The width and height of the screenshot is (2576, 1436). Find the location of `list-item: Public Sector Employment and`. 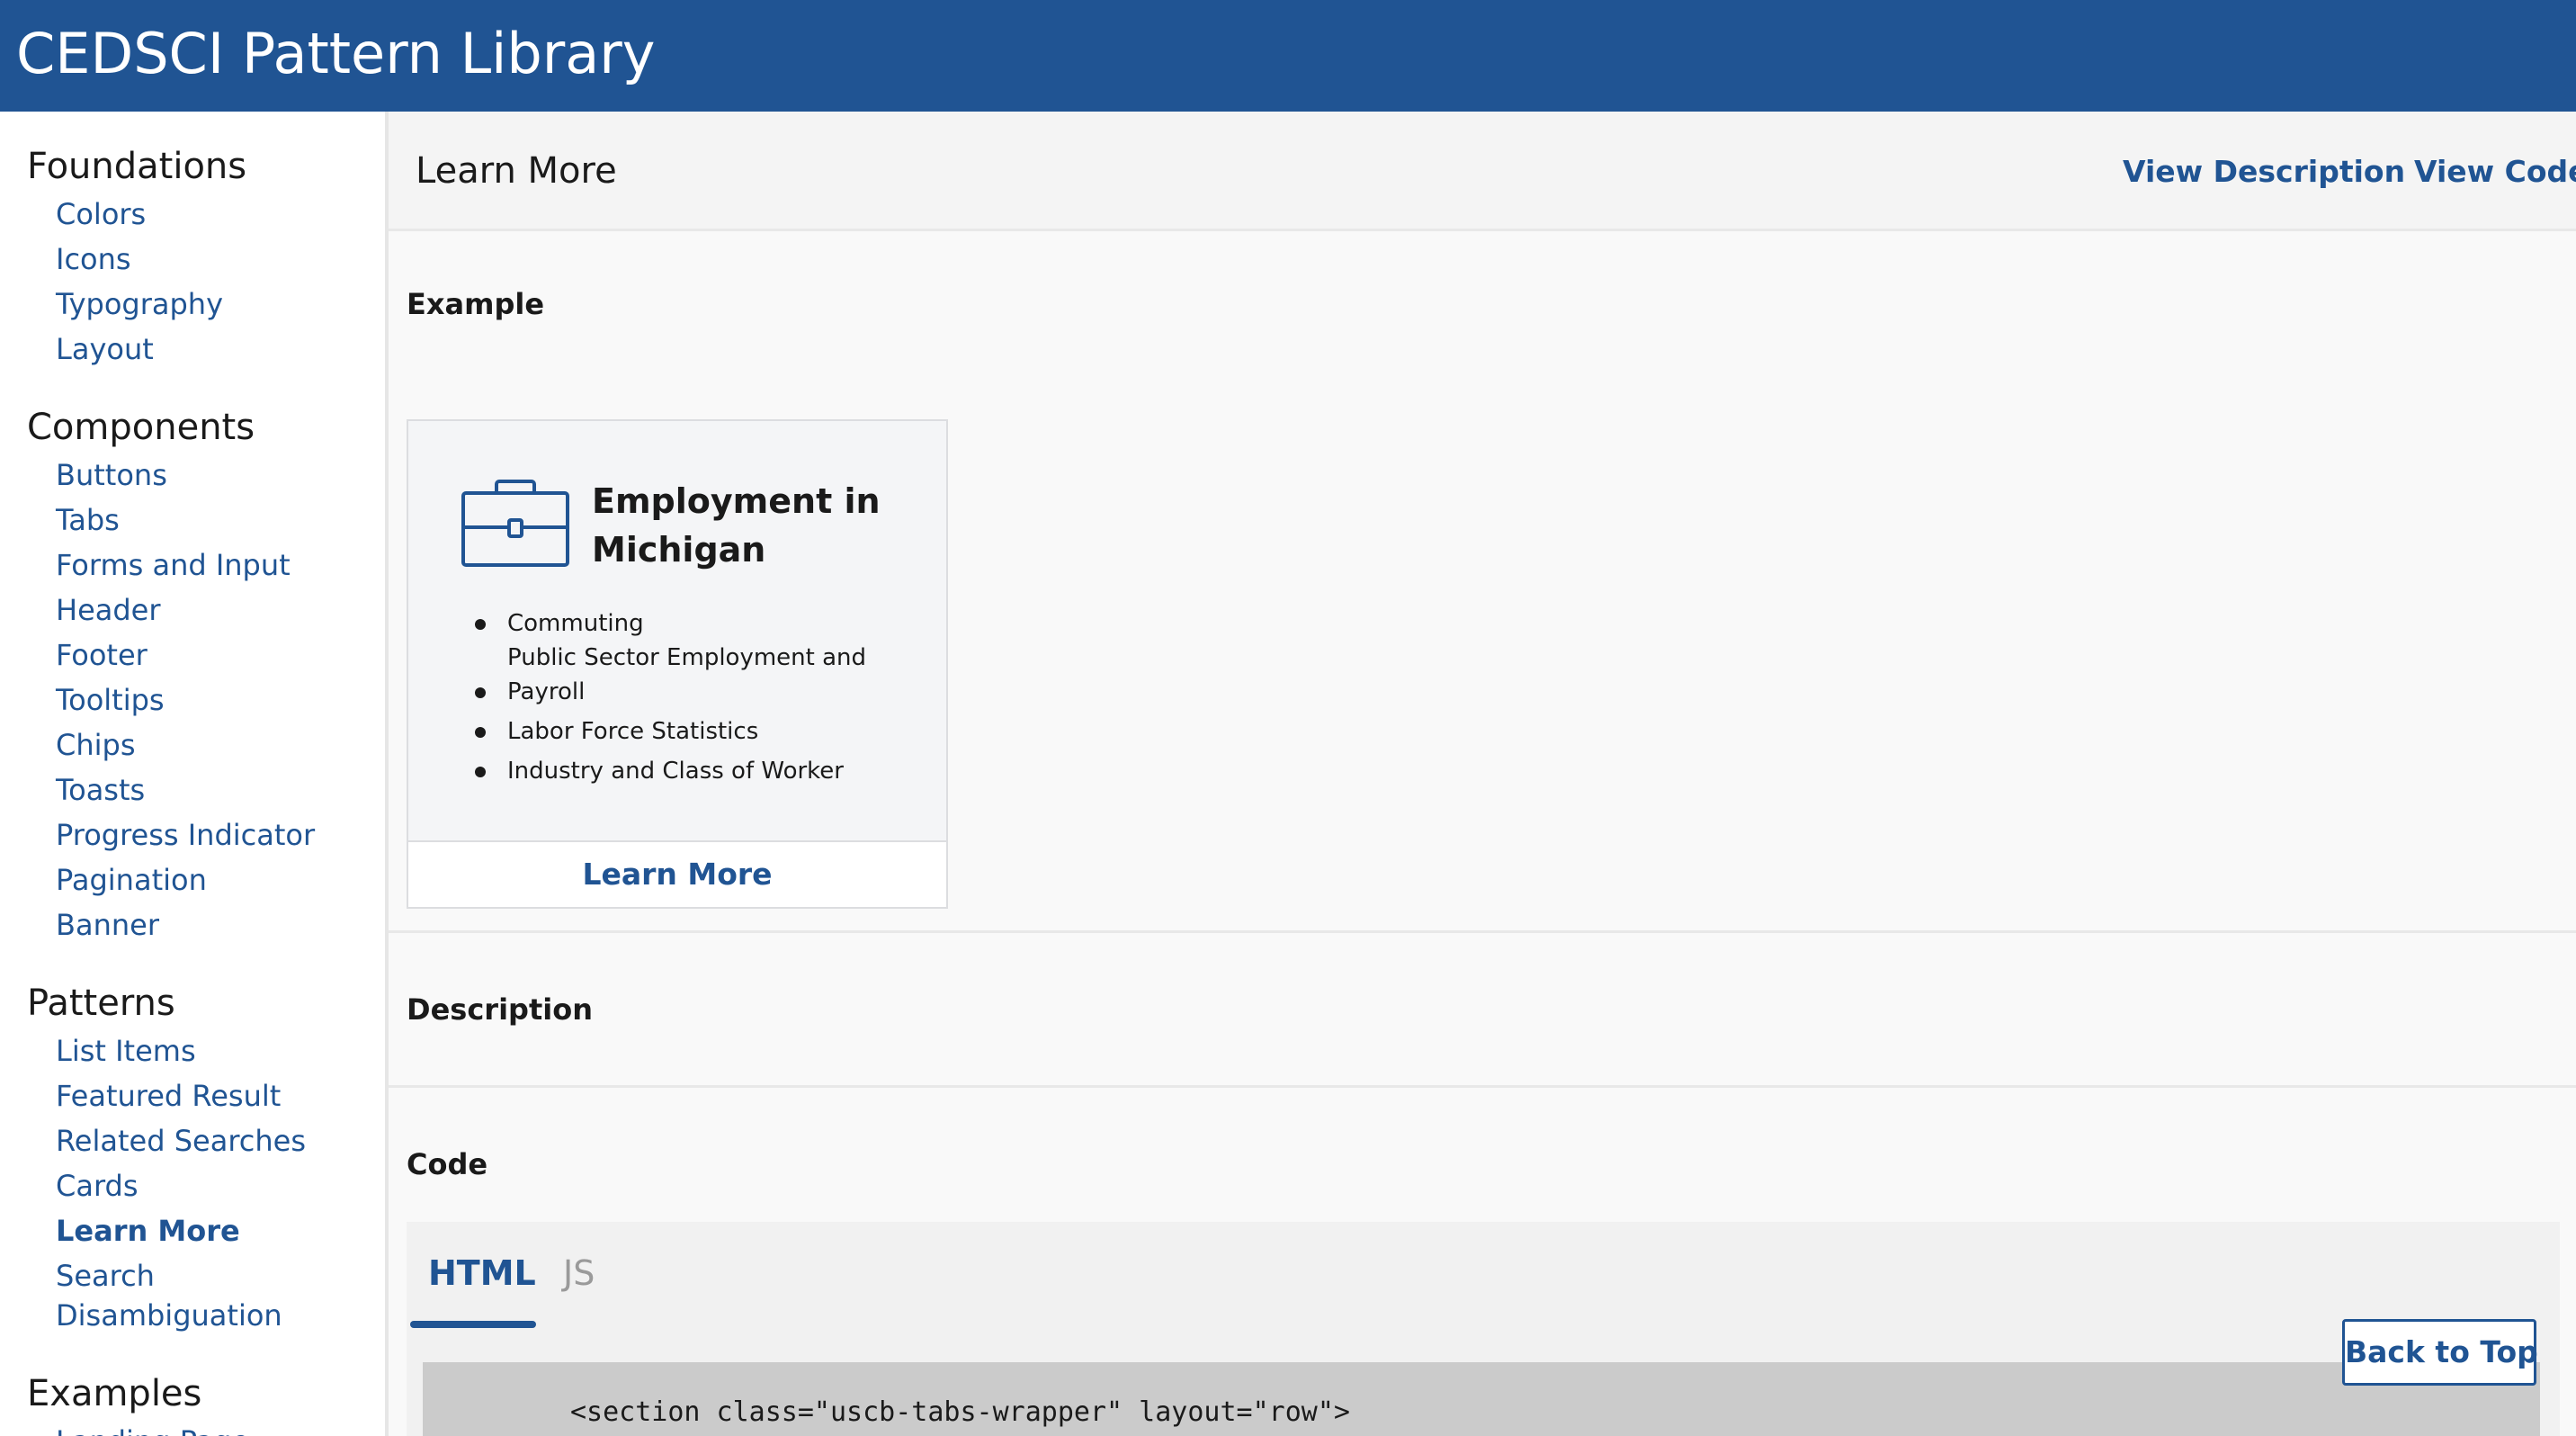

list-item: Public Sector Employment and is located at coordinates (680, 658).